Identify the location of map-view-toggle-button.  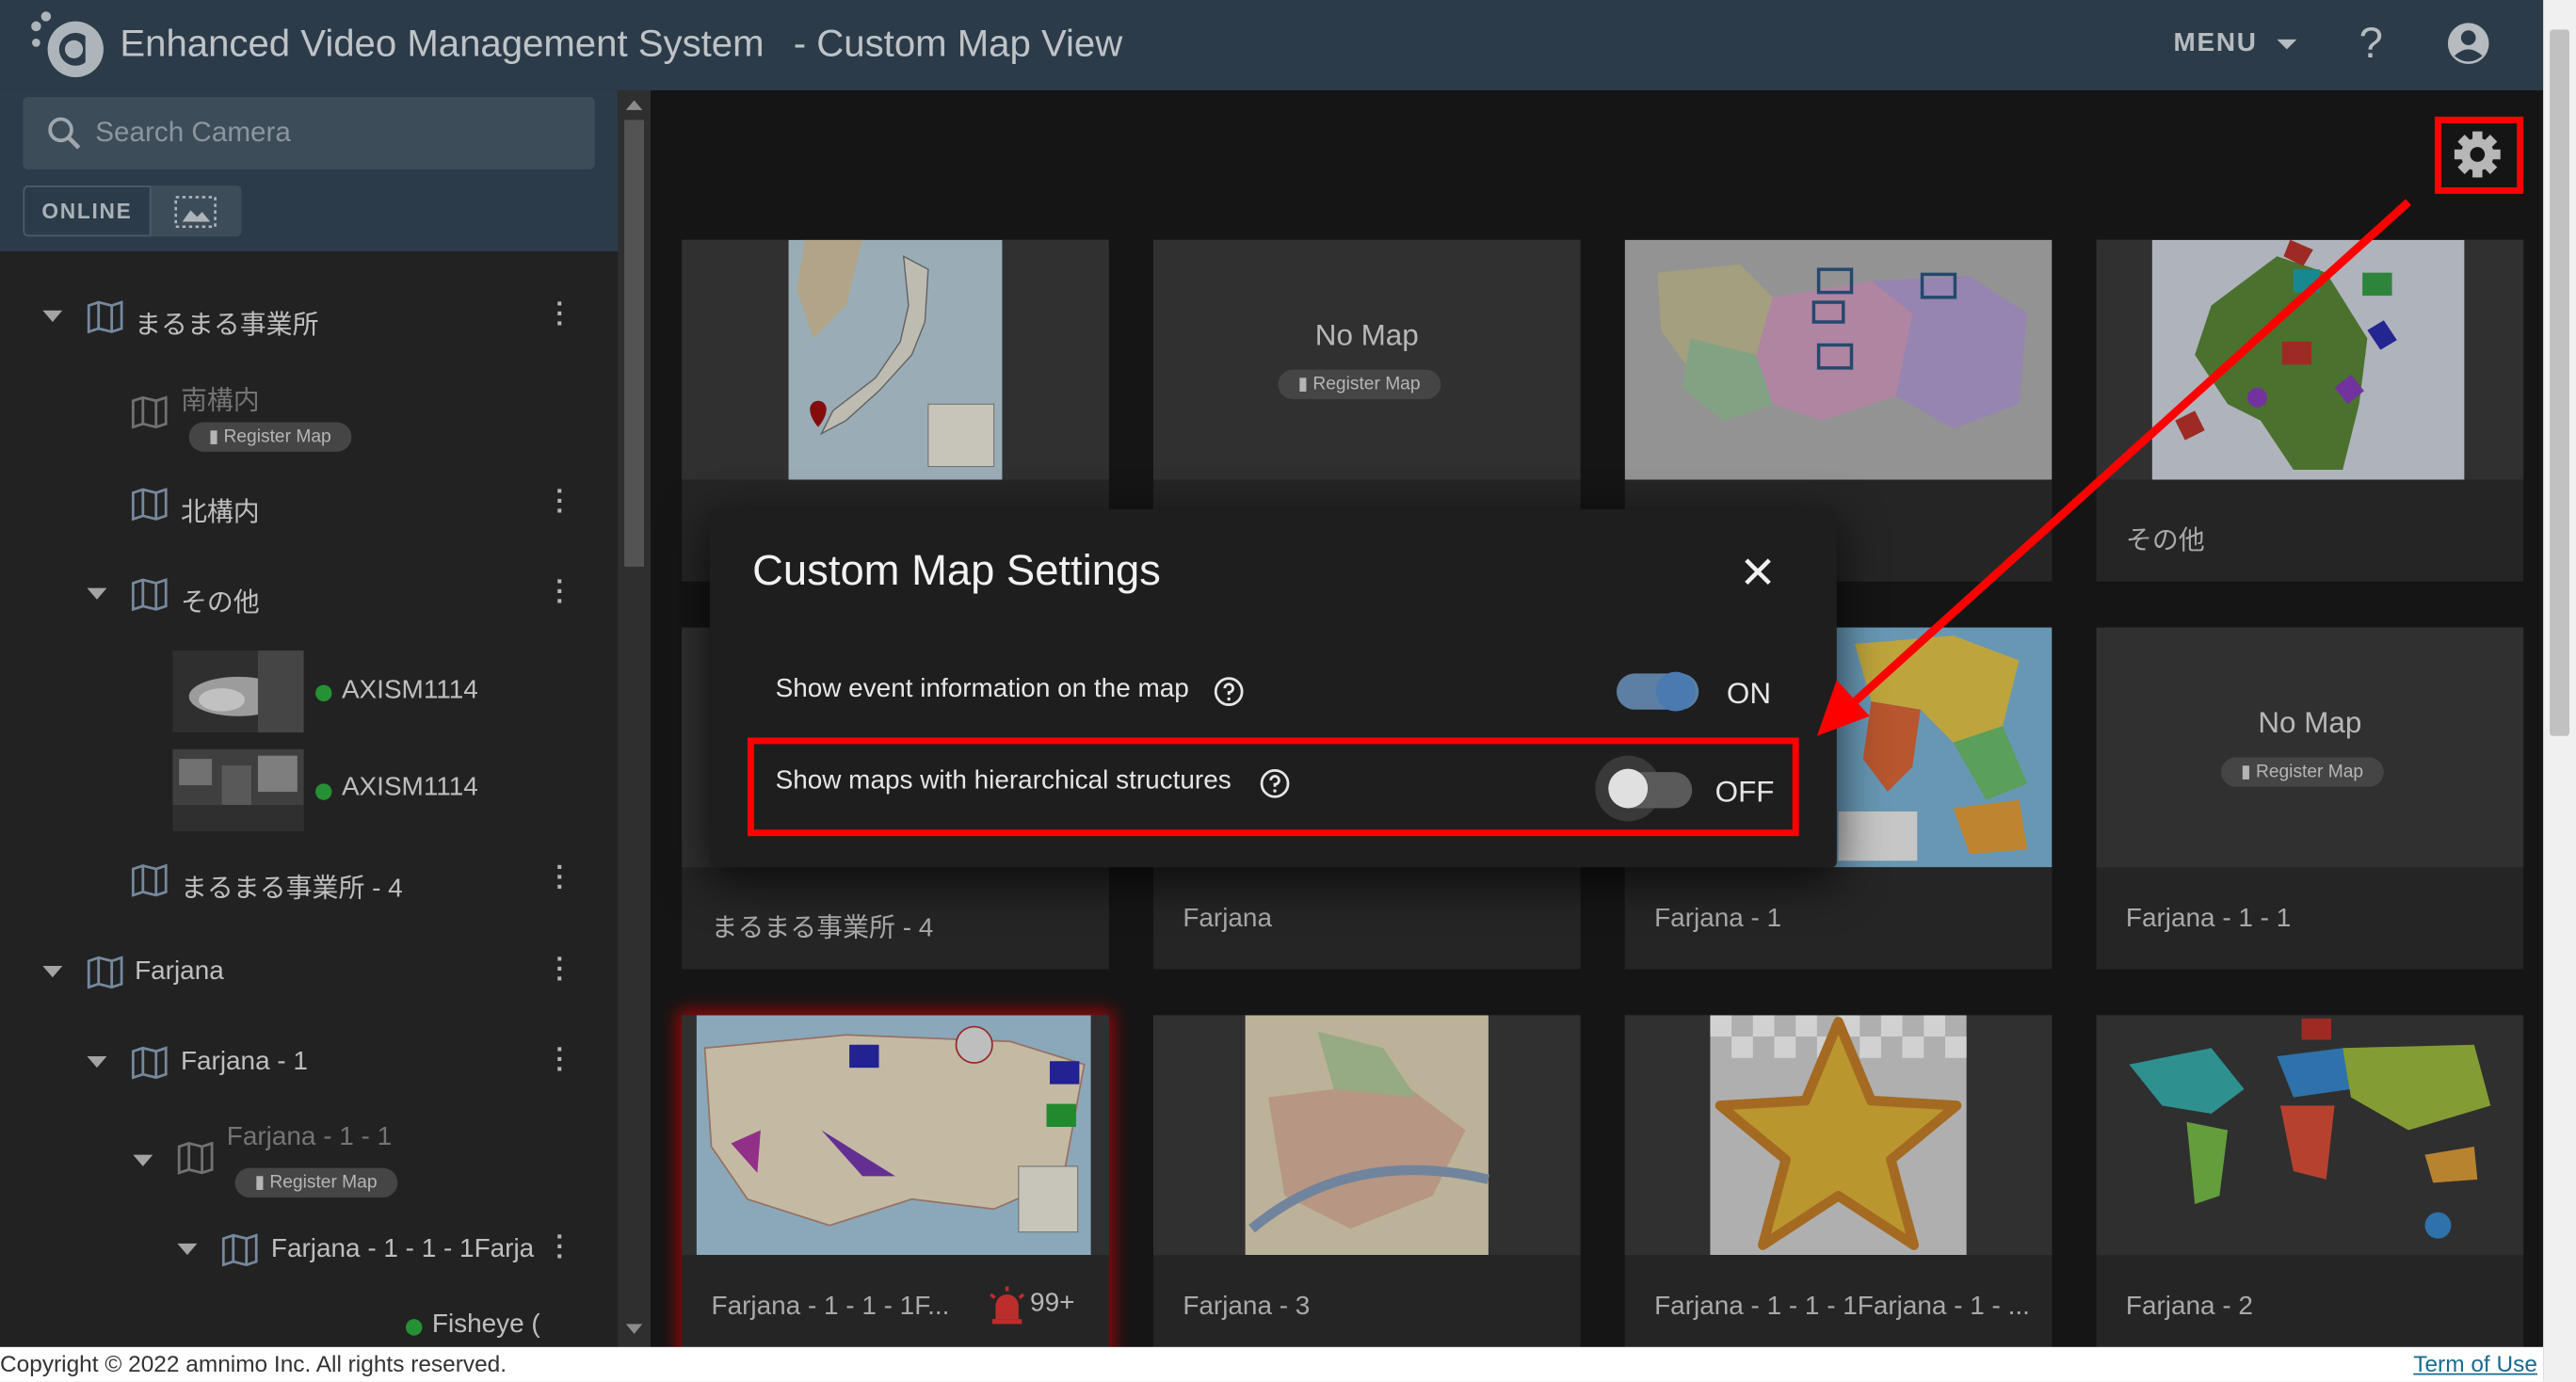
(196, 211).